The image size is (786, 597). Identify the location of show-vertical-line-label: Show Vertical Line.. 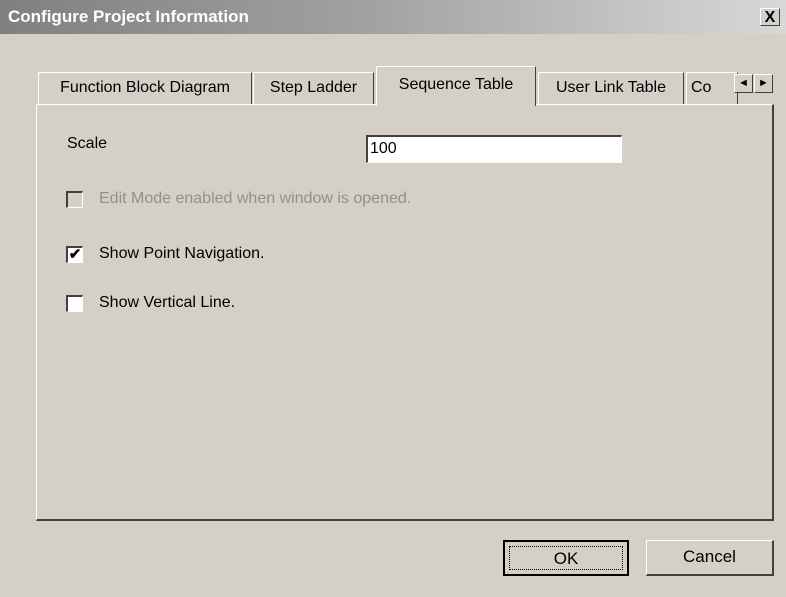
(167, 303).